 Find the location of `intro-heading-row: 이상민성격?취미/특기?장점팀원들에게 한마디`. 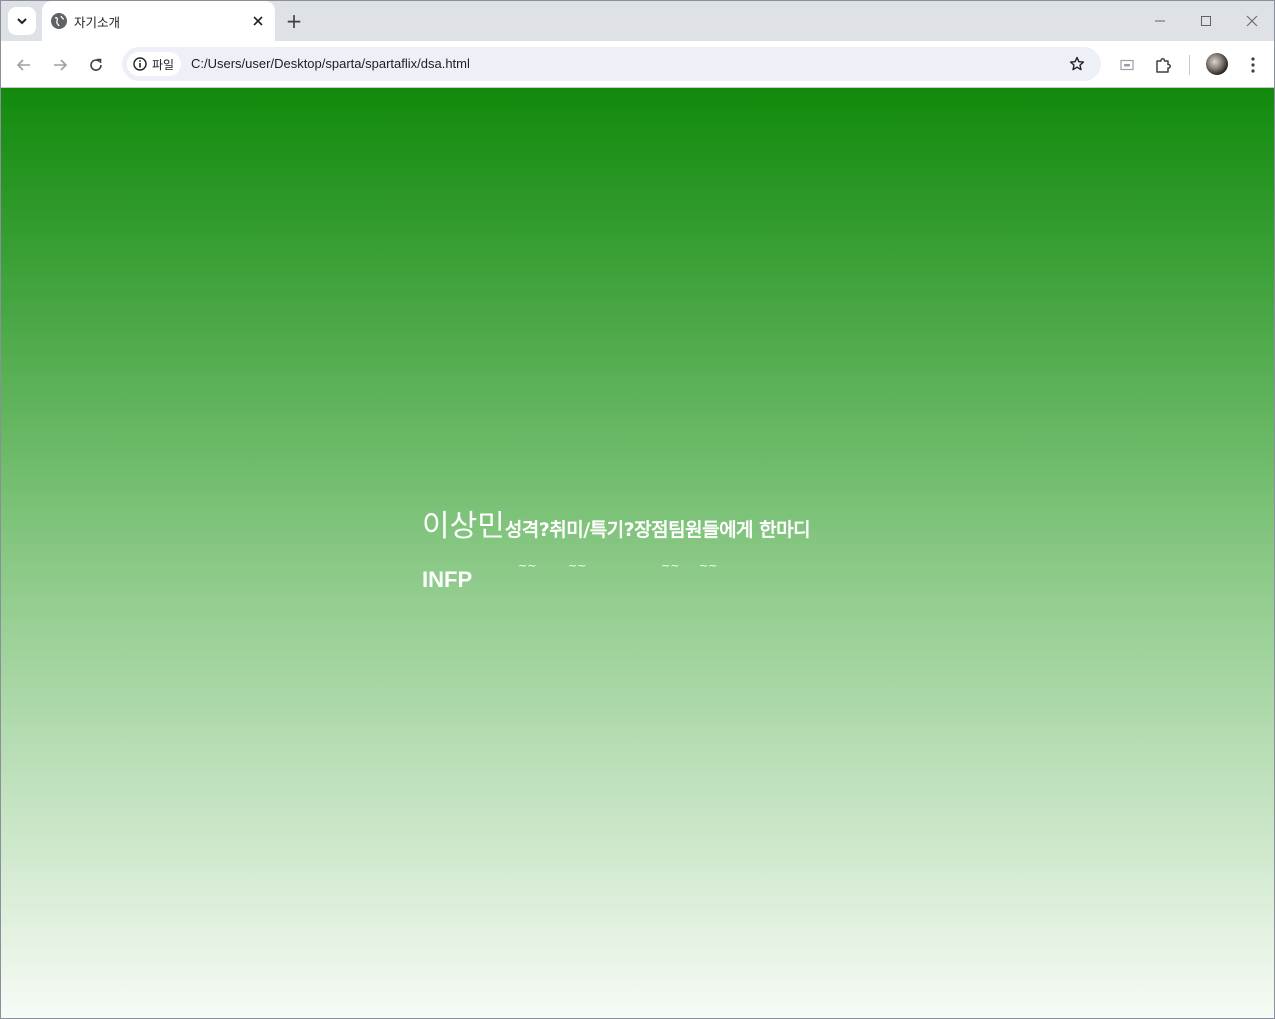

intro-heading-row: 이상민성격?취미/특기?장점팀원들에게 한마디 is located at coordinates (616, 523).